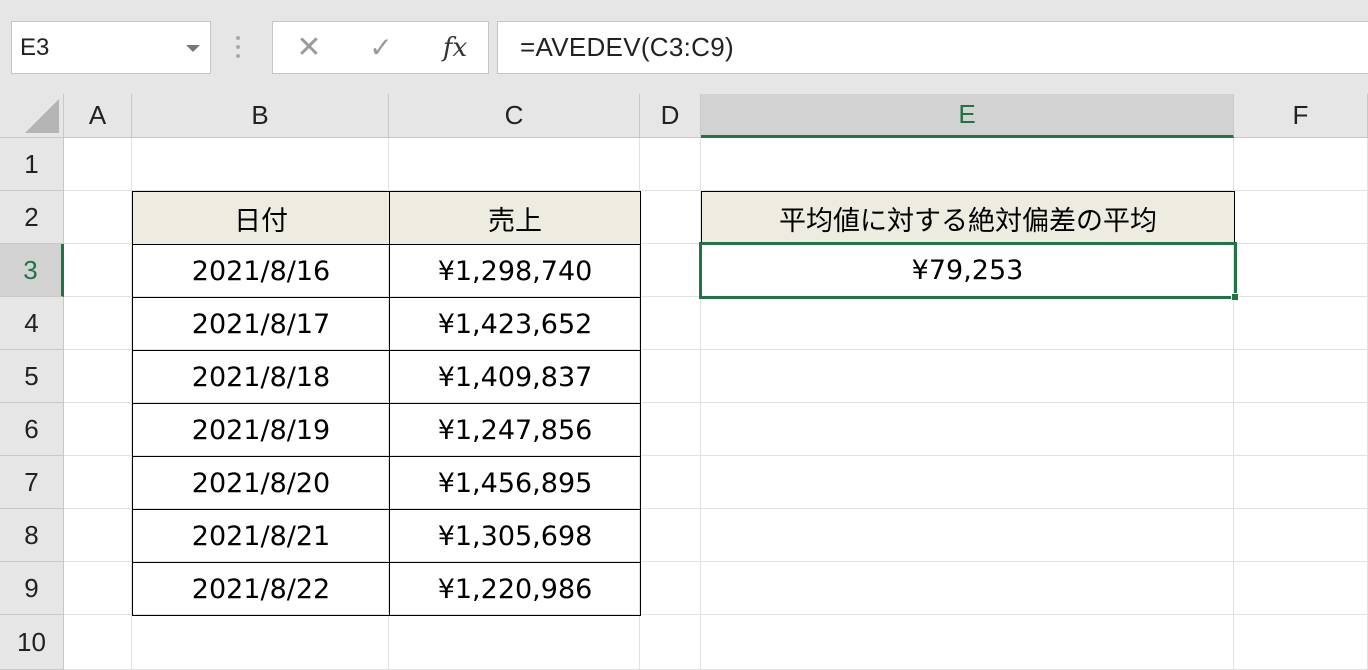 The height and width of the screenshot is (670, 1368). What do you see at coordinates (968, 221) in the screenshot?
I see `result-label: 平均値に対する絶対偏差の平均` at bounding box center [968, 221].